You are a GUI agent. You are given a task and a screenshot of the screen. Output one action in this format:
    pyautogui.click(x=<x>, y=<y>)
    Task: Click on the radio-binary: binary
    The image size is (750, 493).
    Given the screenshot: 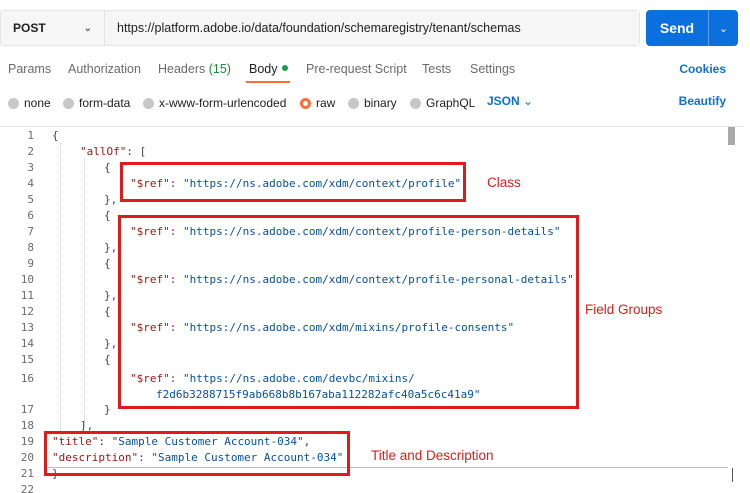 What is the action you would take?
    pyautogui.click(x=372, y=103)
    